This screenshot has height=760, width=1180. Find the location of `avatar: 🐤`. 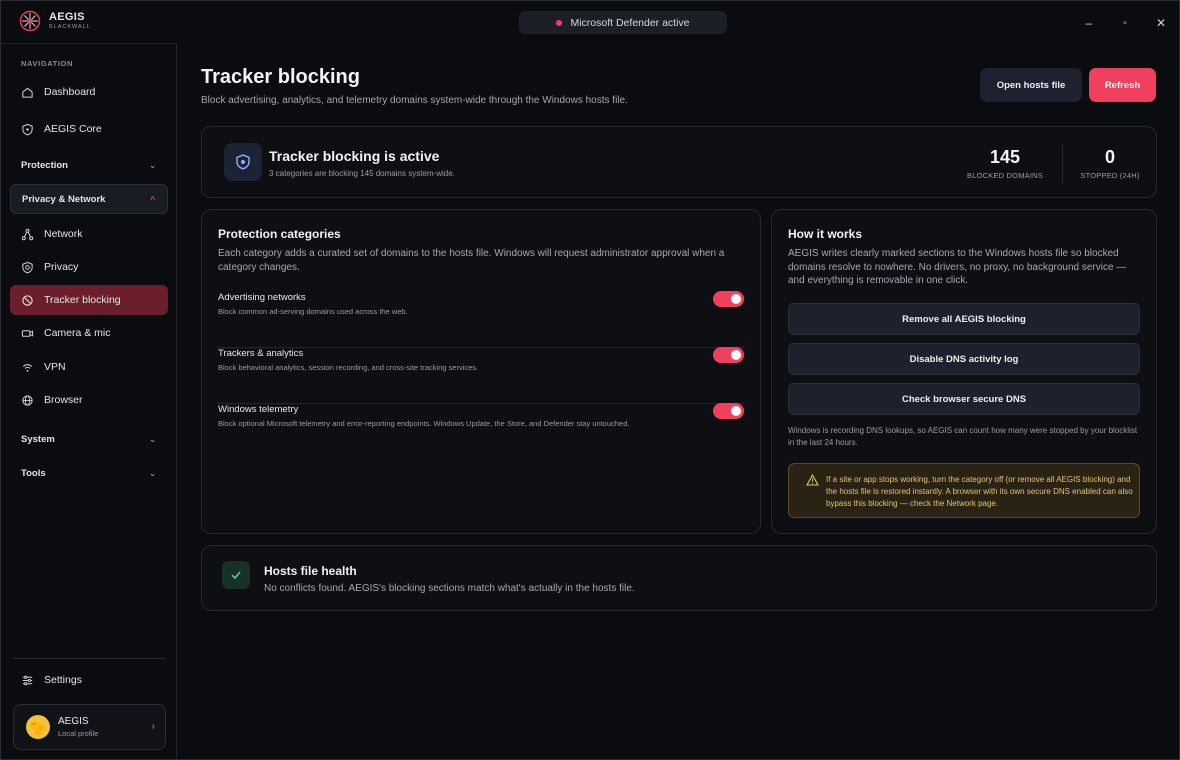

avatar: 🐤 is located at coordinates (38, 727).